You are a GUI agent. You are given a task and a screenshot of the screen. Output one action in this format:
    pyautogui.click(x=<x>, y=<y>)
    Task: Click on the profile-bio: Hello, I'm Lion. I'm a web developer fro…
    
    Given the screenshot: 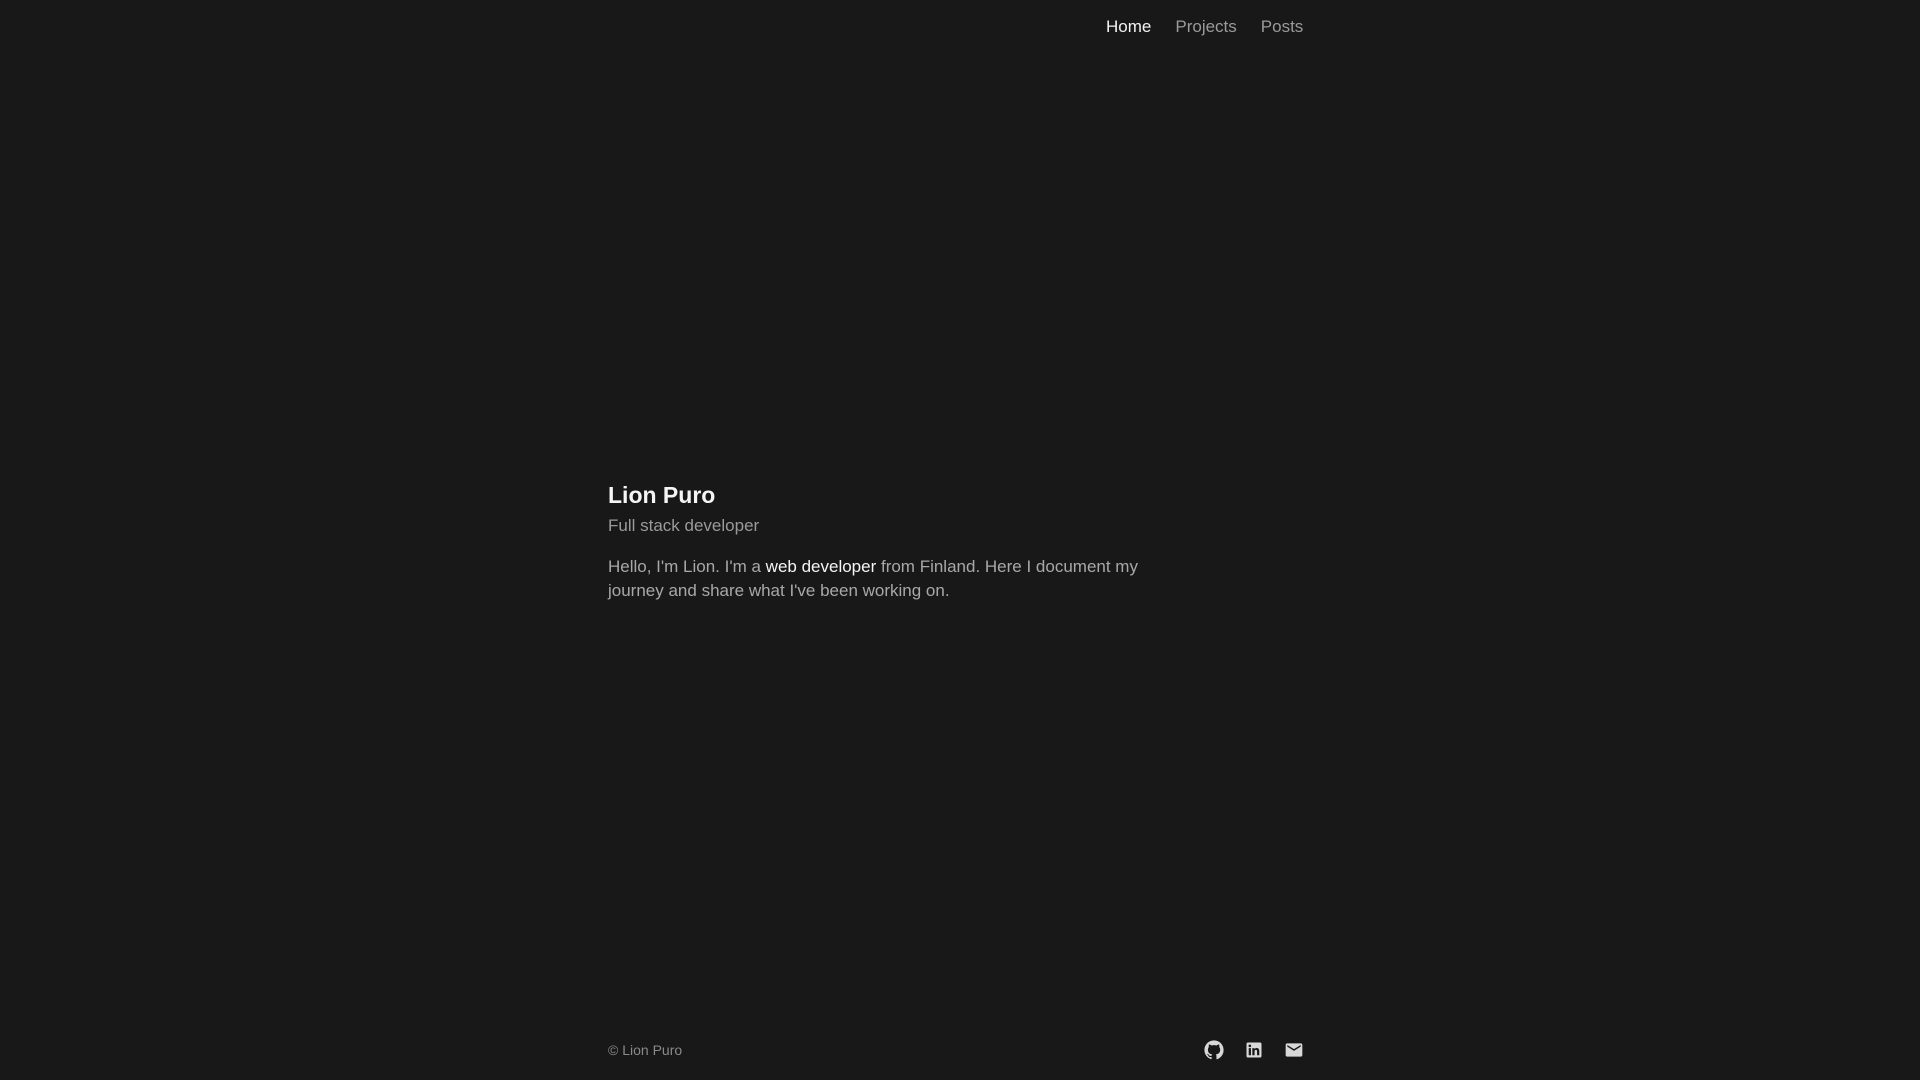 What is the action you would take?
    pyautogui.click(x=880, y=579)
    